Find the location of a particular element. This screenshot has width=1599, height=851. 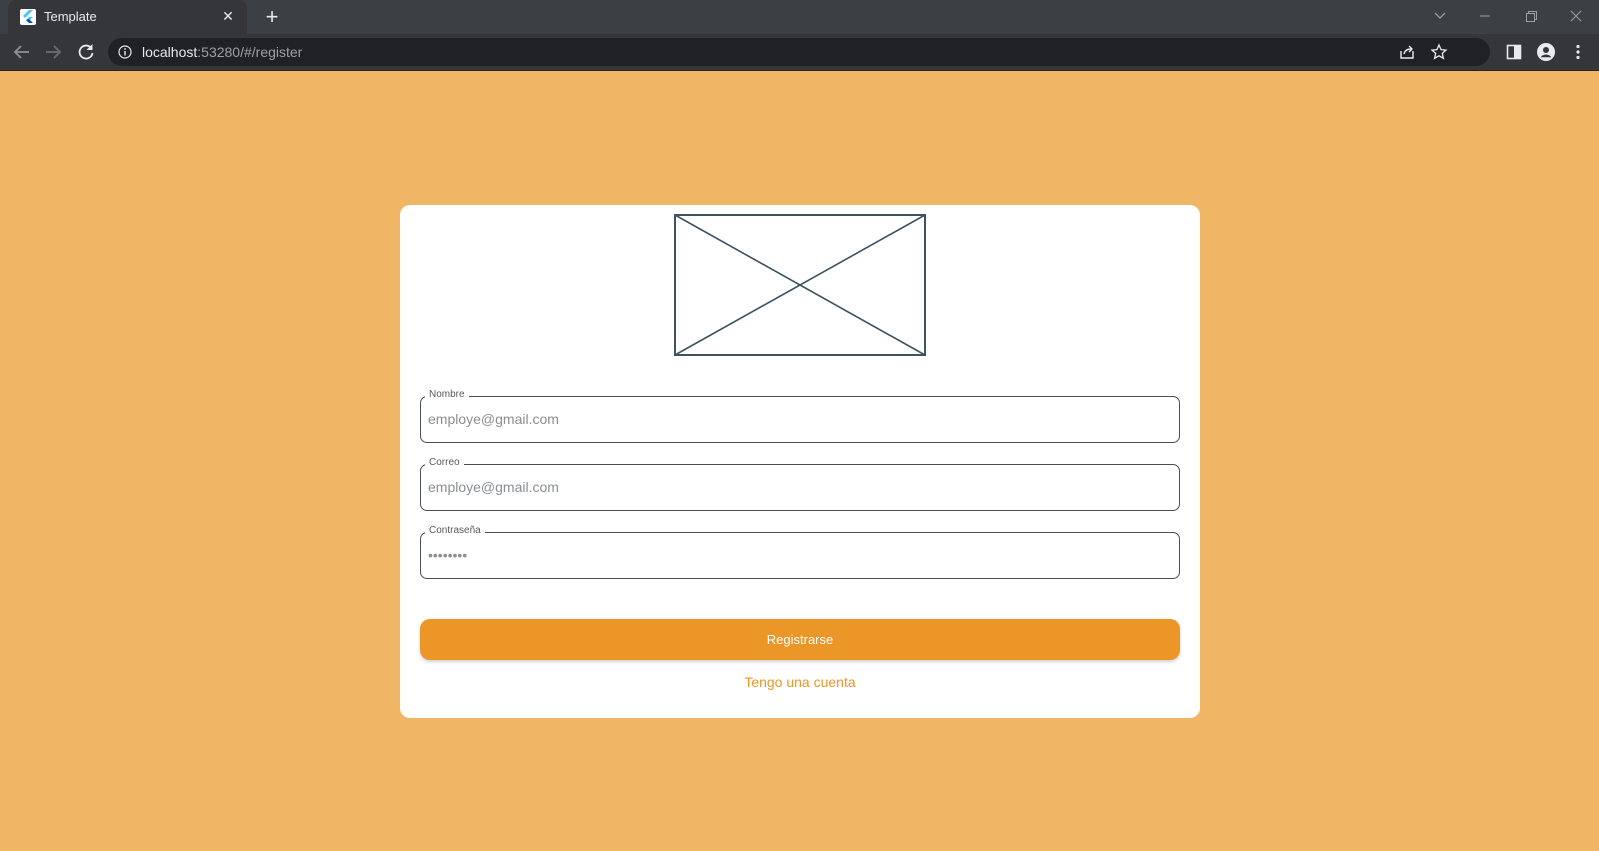

url-path: :53280/#/register is located at coordinates (250, 52).